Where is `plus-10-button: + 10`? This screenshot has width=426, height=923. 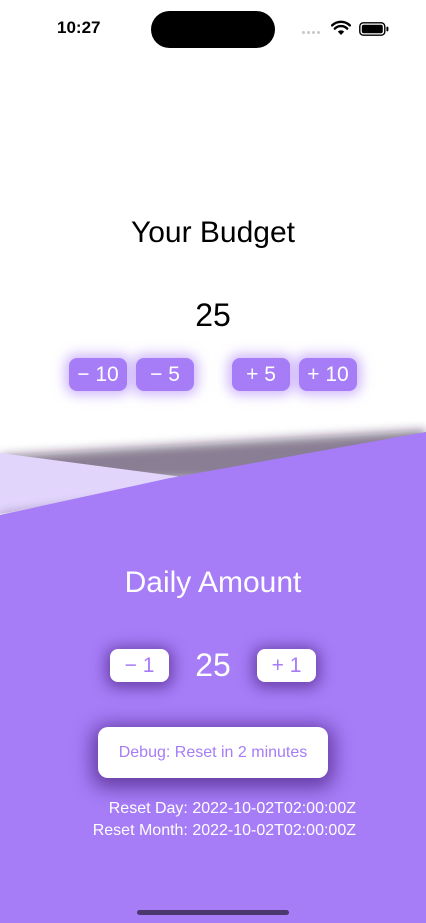
plus-10-button: + 10 is located at coordinates (328, 374).